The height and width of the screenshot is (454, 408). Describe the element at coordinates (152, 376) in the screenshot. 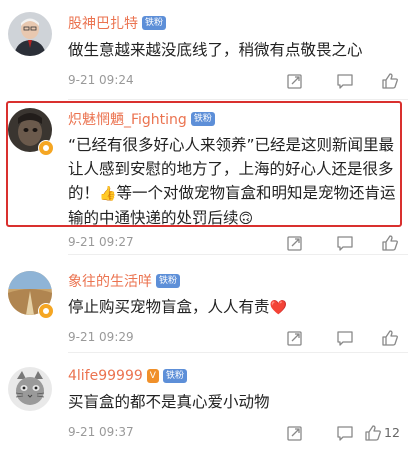

I see `level-badge: V` at that location.